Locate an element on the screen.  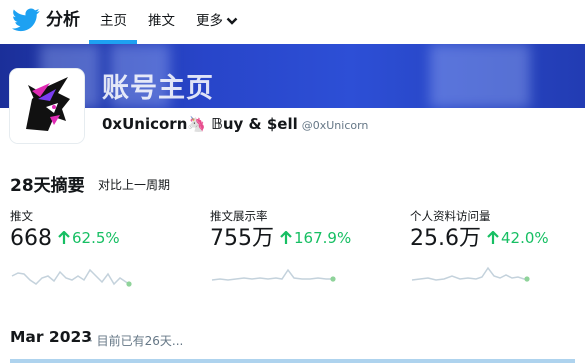
brand-title: 分析 is located at coordinates (63, 20).